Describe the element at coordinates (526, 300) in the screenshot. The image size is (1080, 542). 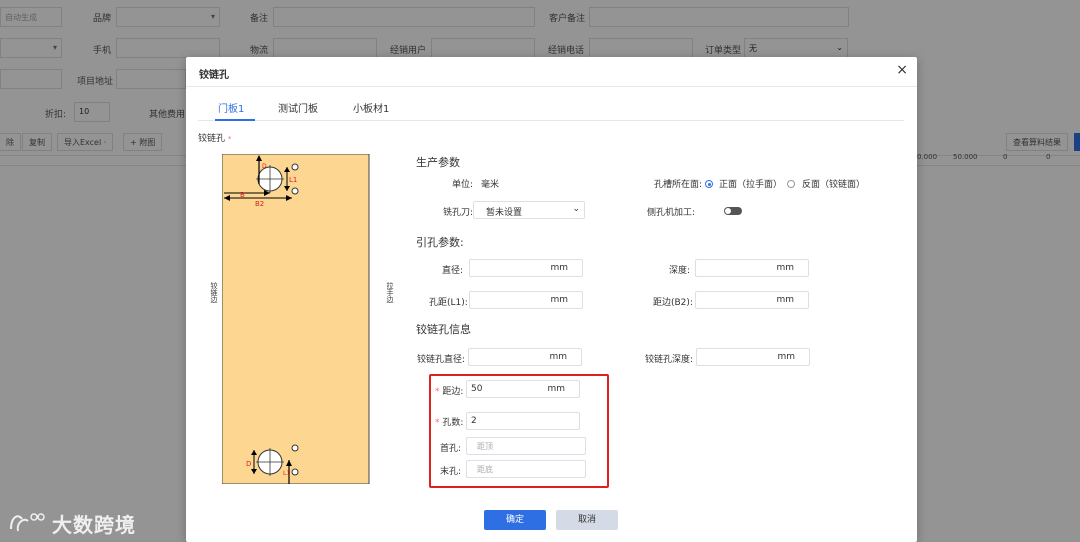
I see `hole-distance-input: mm` at that location.